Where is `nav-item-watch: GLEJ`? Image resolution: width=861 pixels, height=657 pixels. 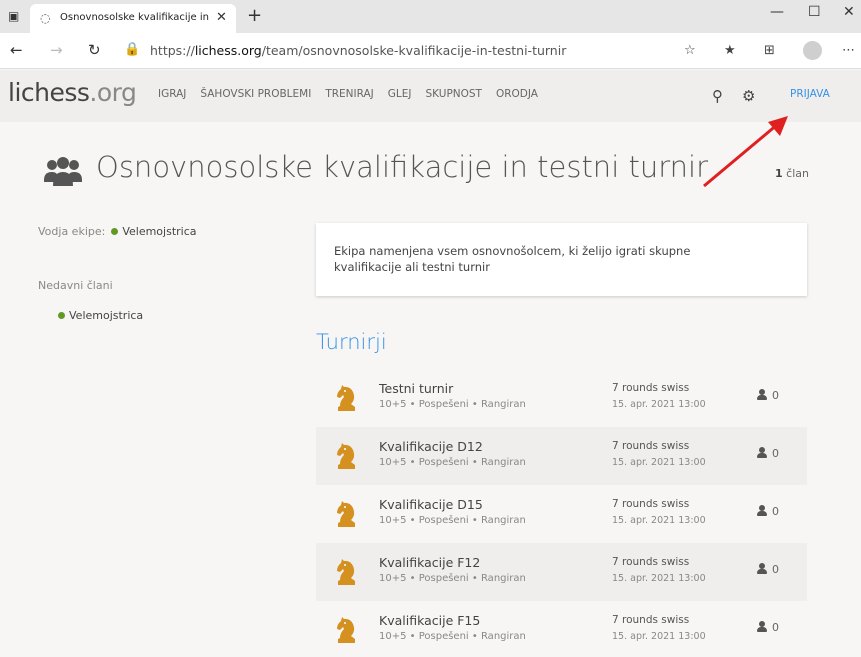
nav-item-watch: GLEJ is located at coordinates (400, 94).